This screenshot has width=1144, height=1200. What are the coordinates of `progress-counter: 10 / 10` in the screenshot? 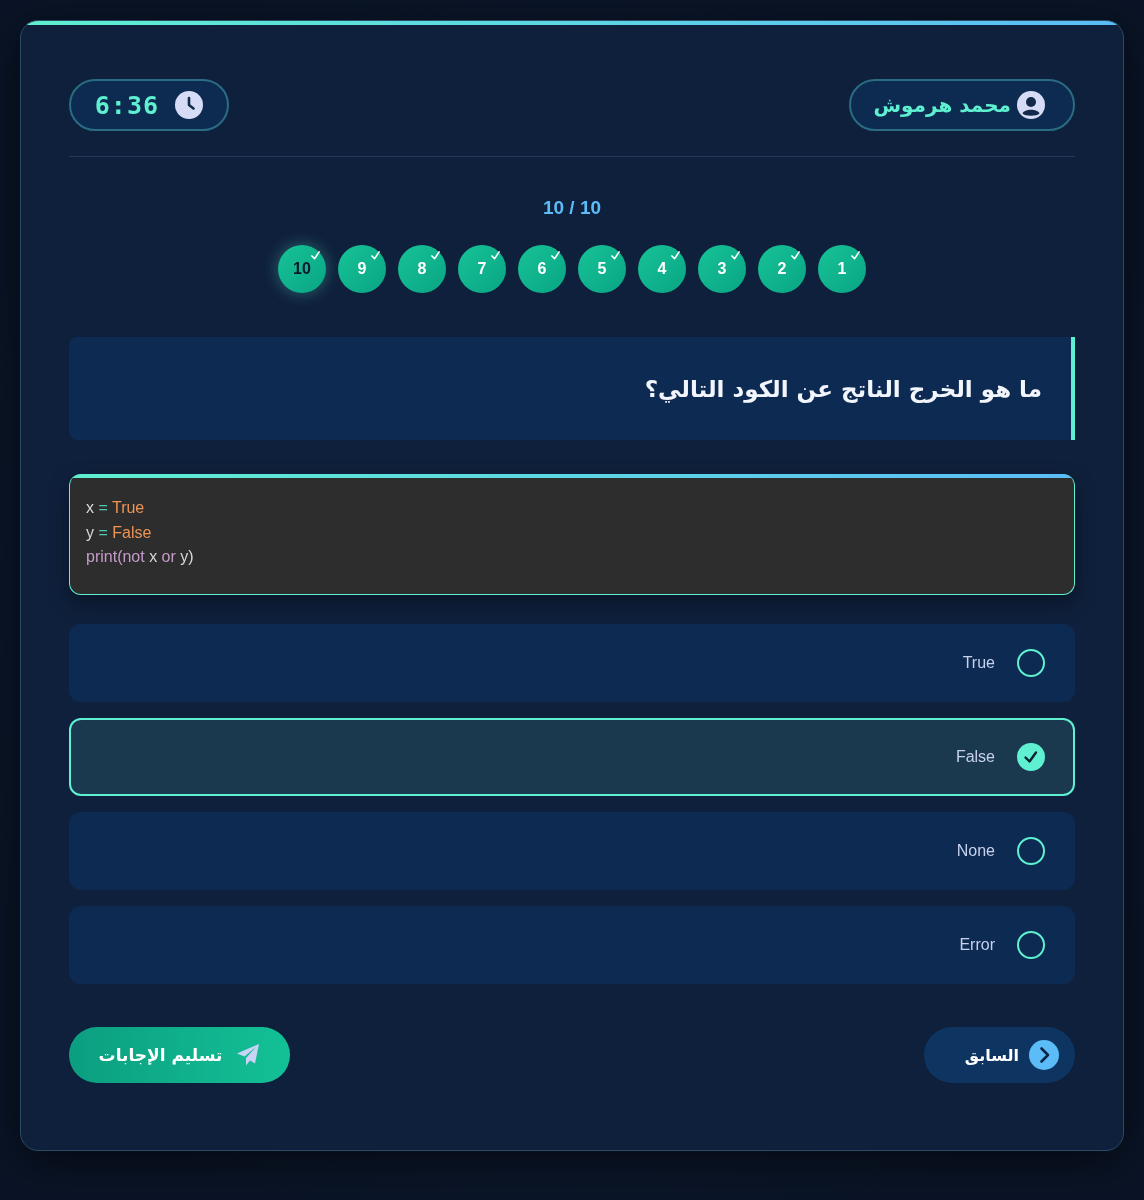 It's located at (572, 208).